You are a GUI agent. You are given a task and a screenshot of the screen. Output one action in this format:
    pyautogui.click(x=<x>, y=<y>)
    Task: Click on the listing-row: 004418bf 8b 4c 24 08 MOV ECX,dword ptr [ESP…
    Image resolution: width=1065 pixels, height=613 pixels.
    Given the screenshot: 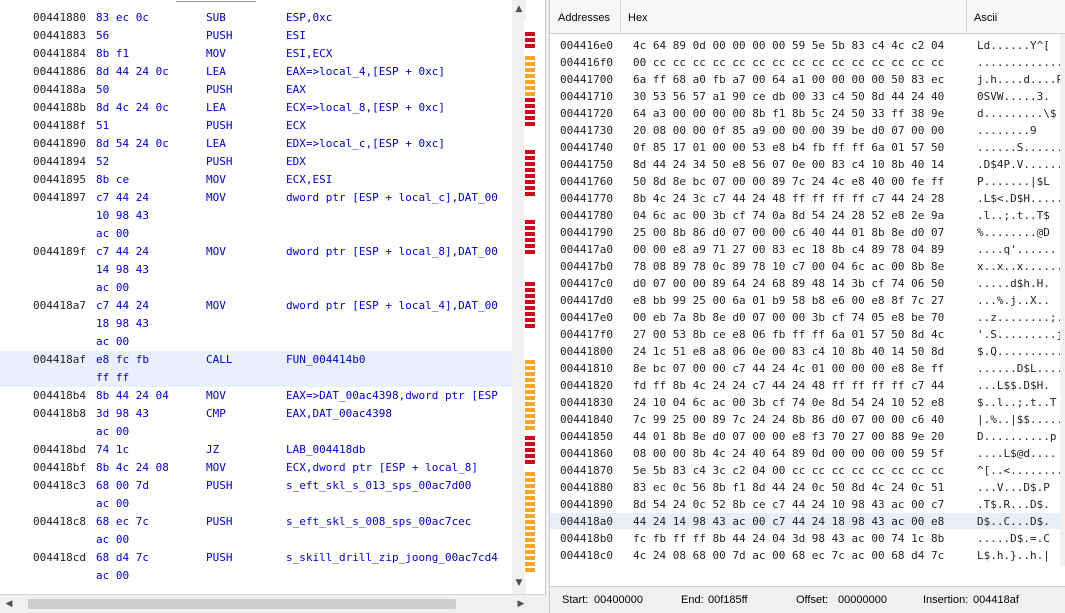 What is the action you would take?
    pyautogui.click(x=256, y=468)
    